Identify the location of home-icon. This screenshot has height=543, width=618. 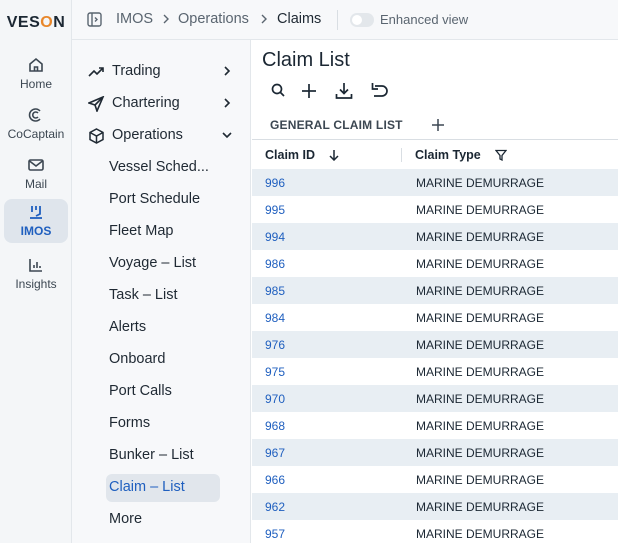
(36, 64).